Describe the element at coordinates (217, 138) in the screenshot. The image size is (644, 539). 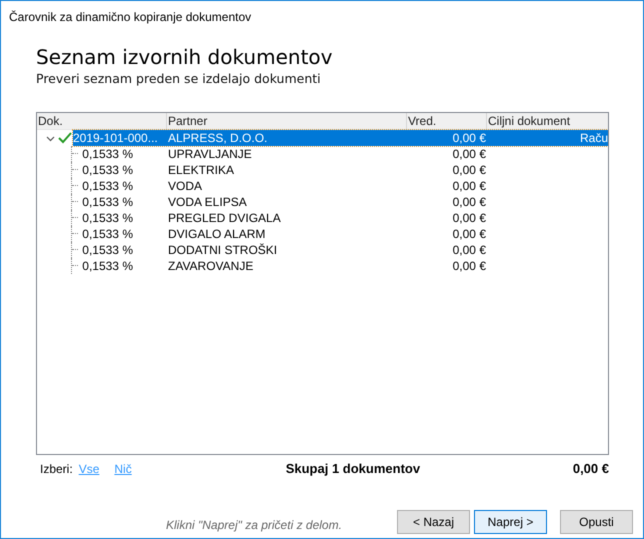
I see `table-cell-text: ALPRESS, D.O.O.` at that location.